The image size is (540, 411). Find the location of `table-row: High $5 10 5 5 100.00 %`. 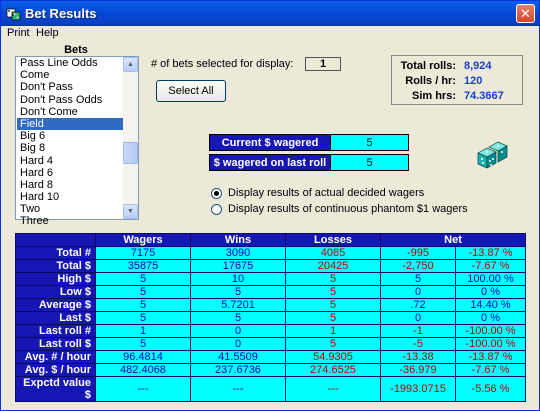

table-row: High $5 10 5 5 100.00 % is located at coordinates (271, 279).